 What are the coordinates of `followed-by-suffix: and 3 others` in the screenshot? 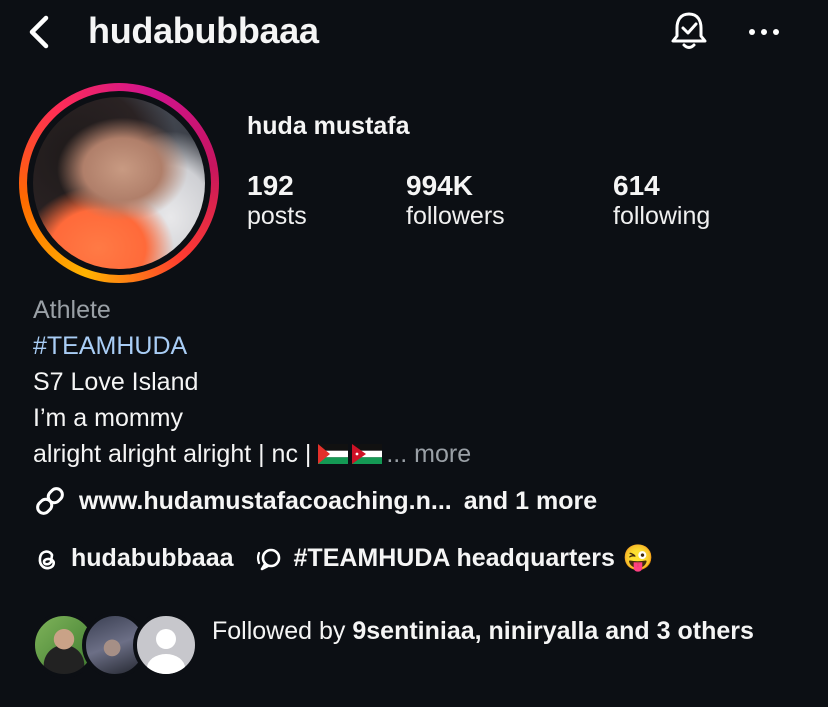 It's located at (676, 631).